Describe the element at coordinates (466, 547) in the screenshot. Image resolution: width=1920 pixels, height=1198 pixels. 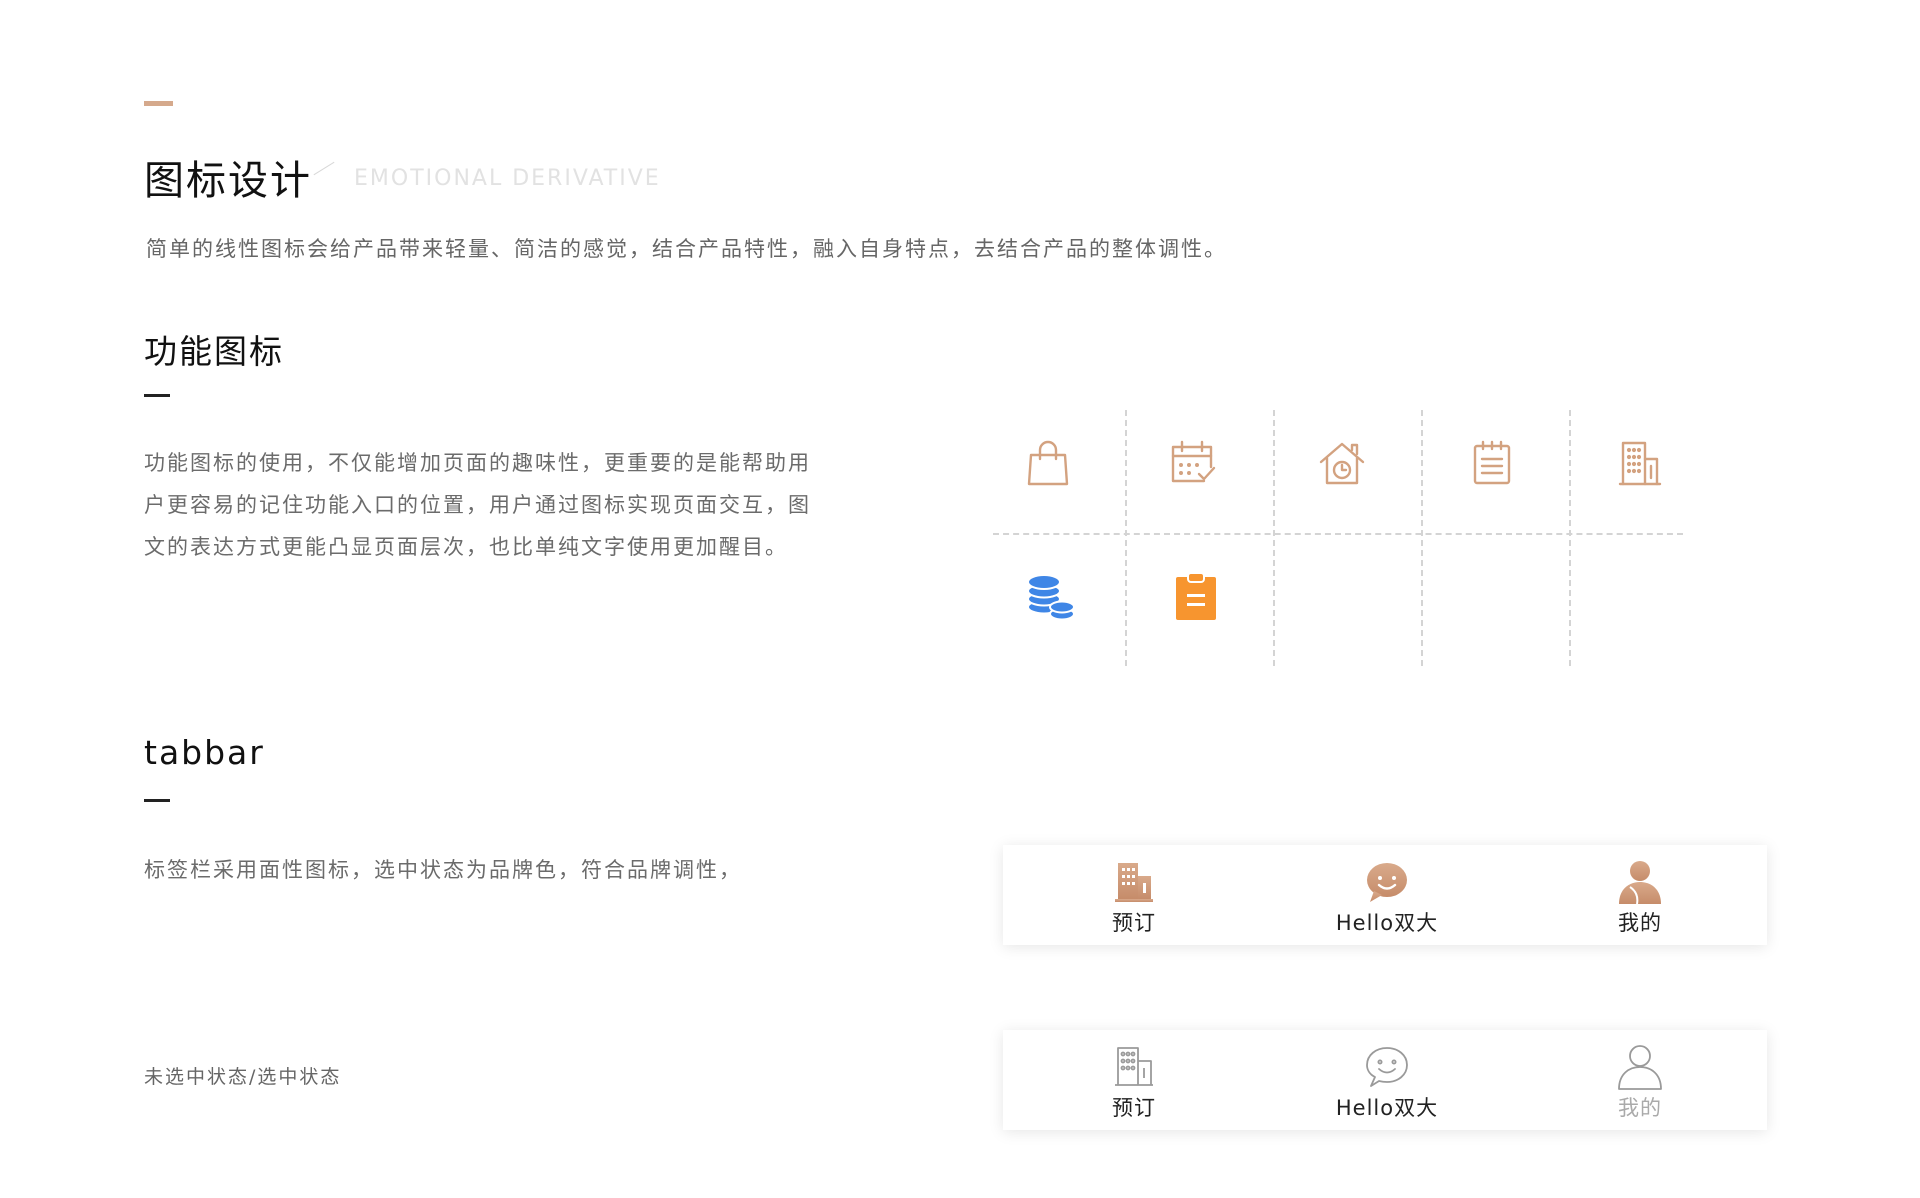
I see `paragraph-line: 文的表达方式更能凸显页面层次，也比单纯文字使用更加醒目。` at that location.